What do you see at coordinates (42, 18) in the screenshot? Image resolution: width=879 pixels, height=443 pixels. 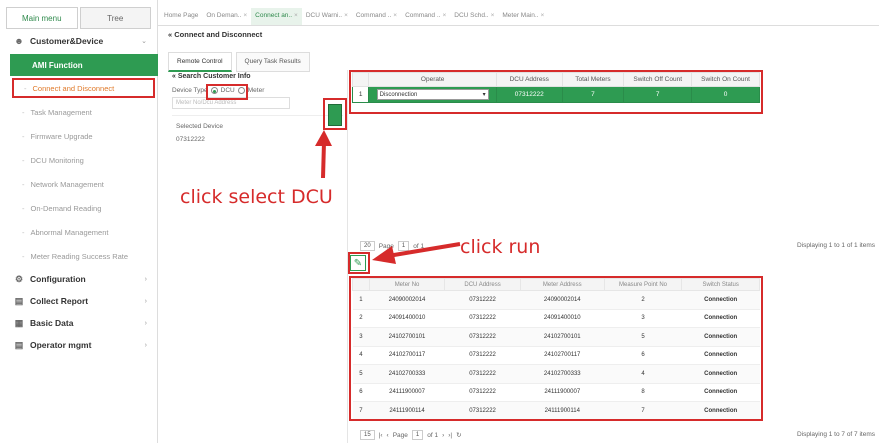 I see `tab-main-menu: Main menu` at bounding box center [42, 18].